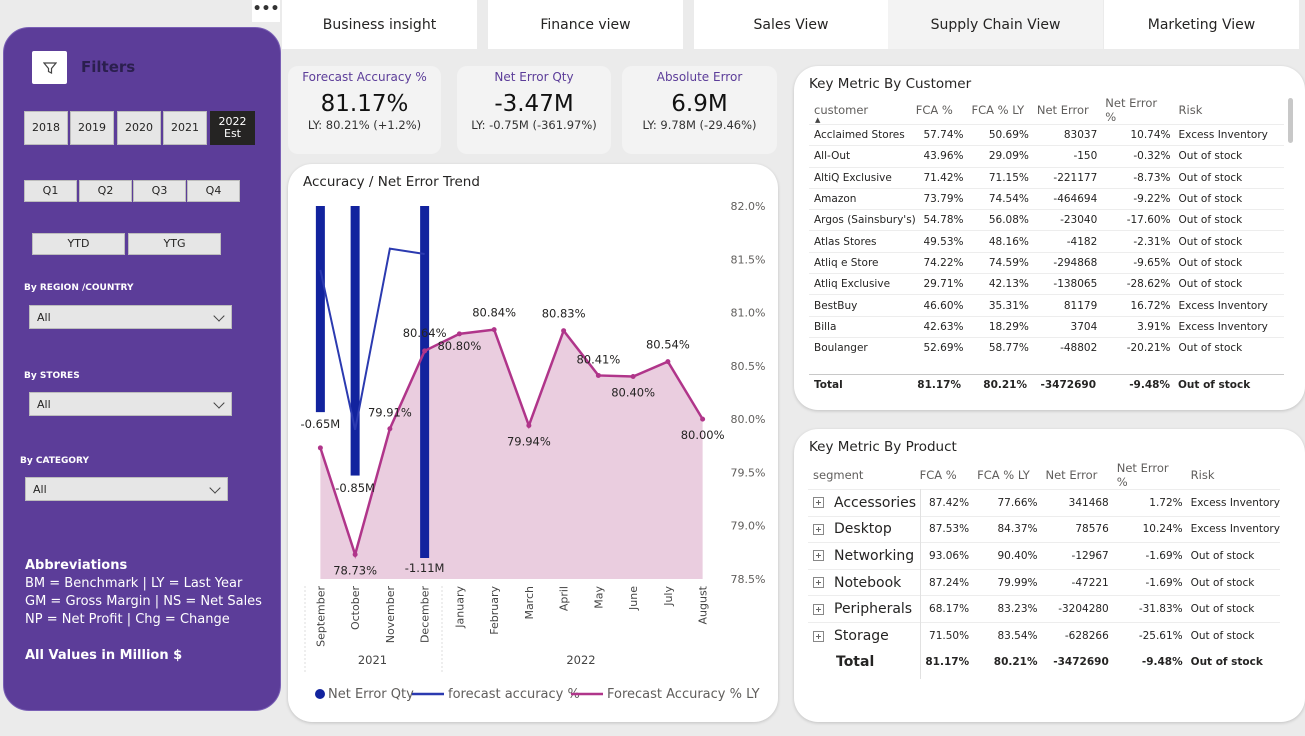 This screenshot has height=736, width=1305. I want to click on tab-marketing-view: Marketing View, so click(1201, 24).